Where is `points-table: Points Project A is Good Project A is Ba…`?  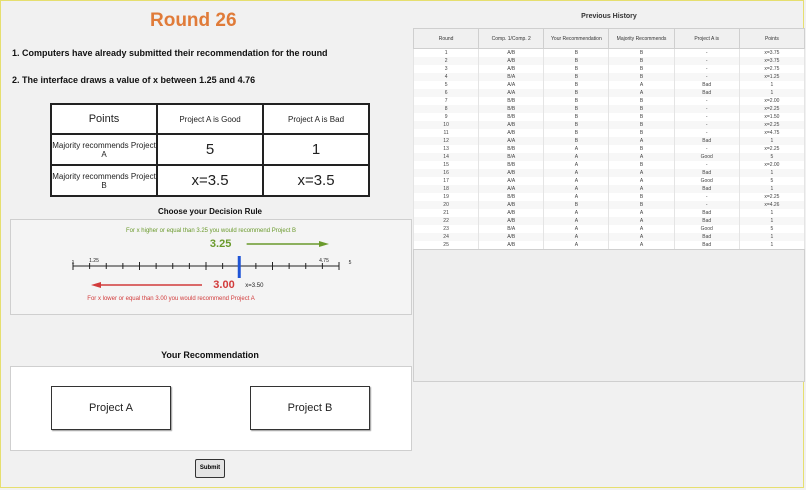 points-table: Points Project A is Good Project A is Ba… is located at coordinates (210, 150).